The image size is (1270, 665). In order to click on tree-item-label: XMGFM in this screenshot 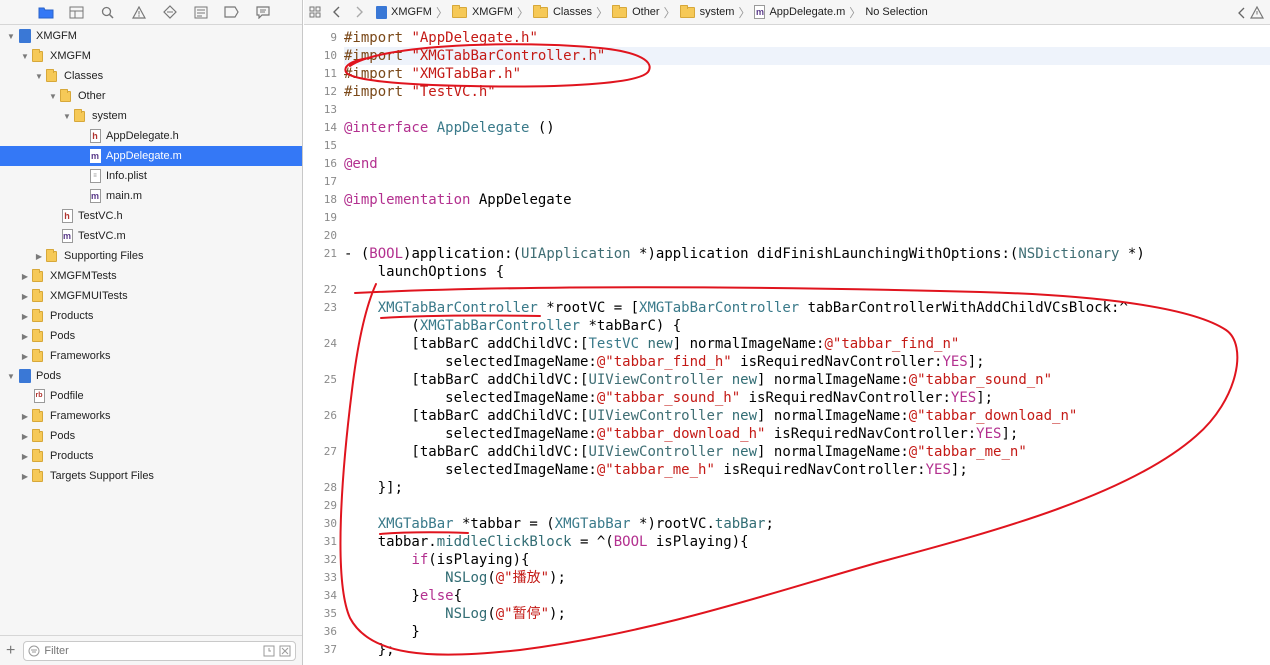, I will do `click(70, 56)`.